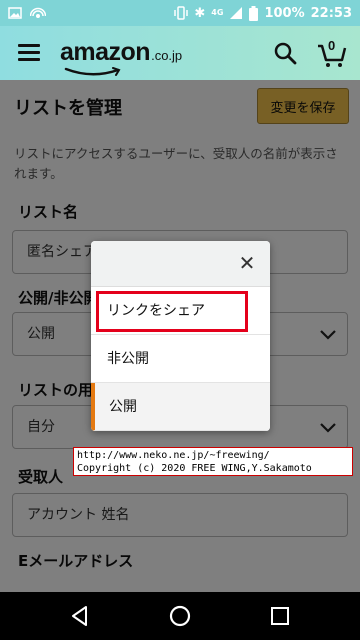 This screenshot has width=360, height=640. Describe the element at coordinates (92, 71) in the screenshot. I see `logo-smile-icon` at that location.